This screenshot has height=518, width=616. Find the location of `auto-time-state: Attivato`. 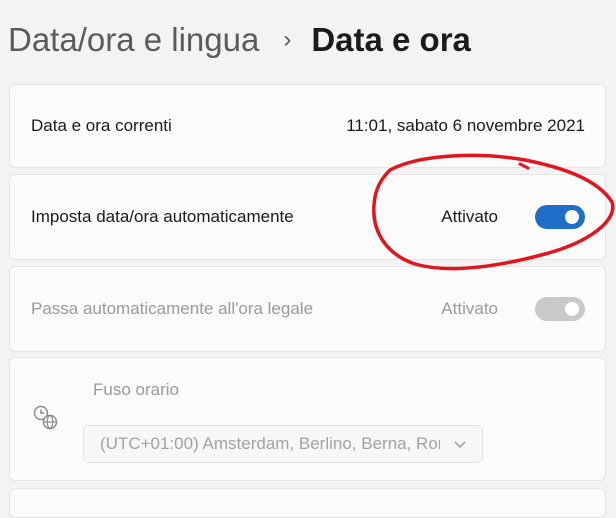

auto-time-state: Attivato is located at coordinates (469, 216).